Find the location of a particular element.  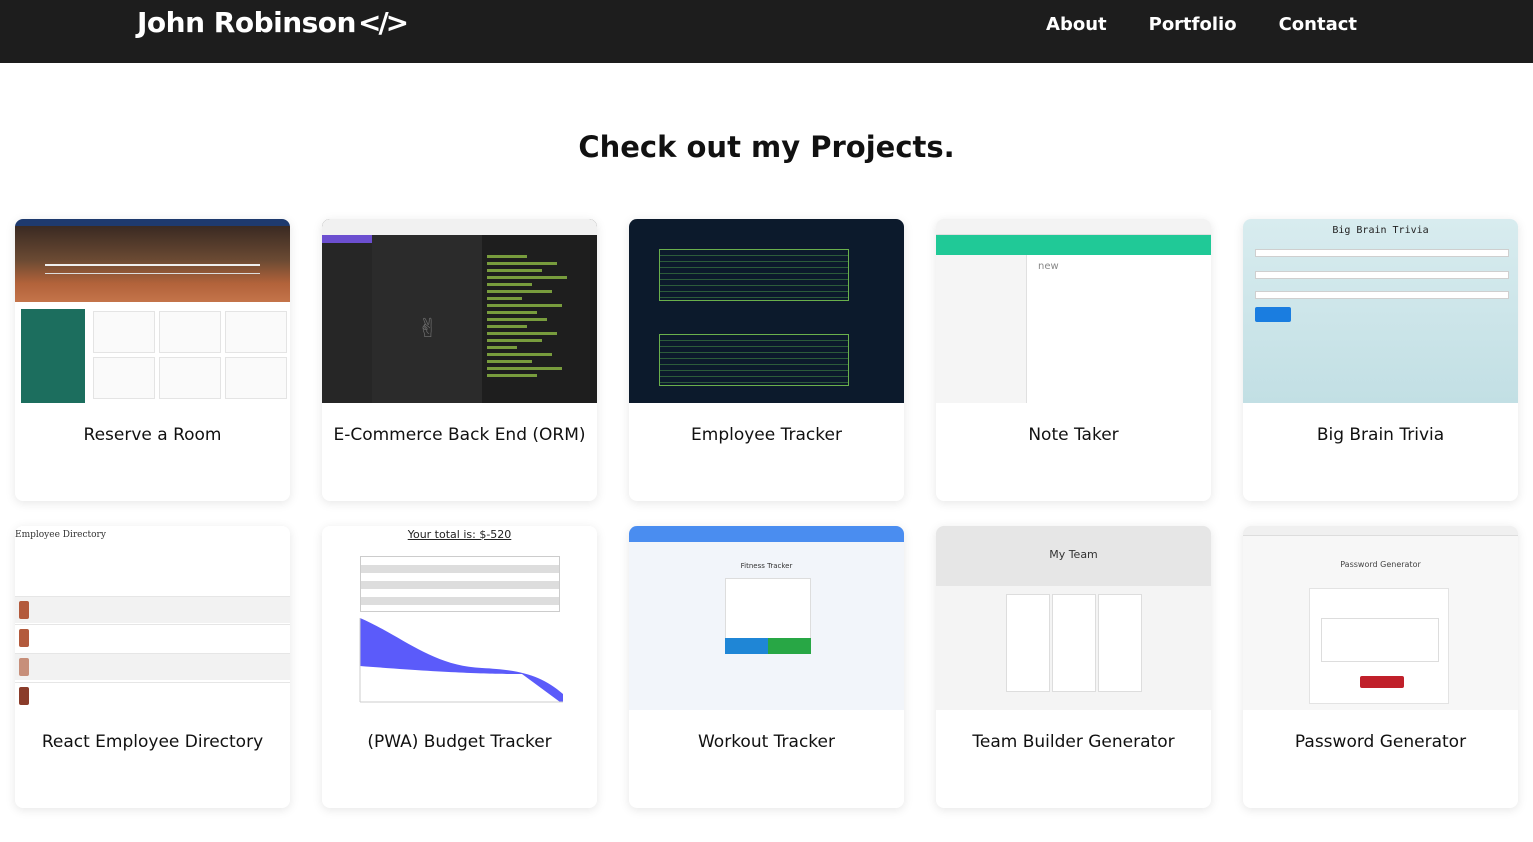

project-thumbnail: new is located at coordinates (1073, 311).